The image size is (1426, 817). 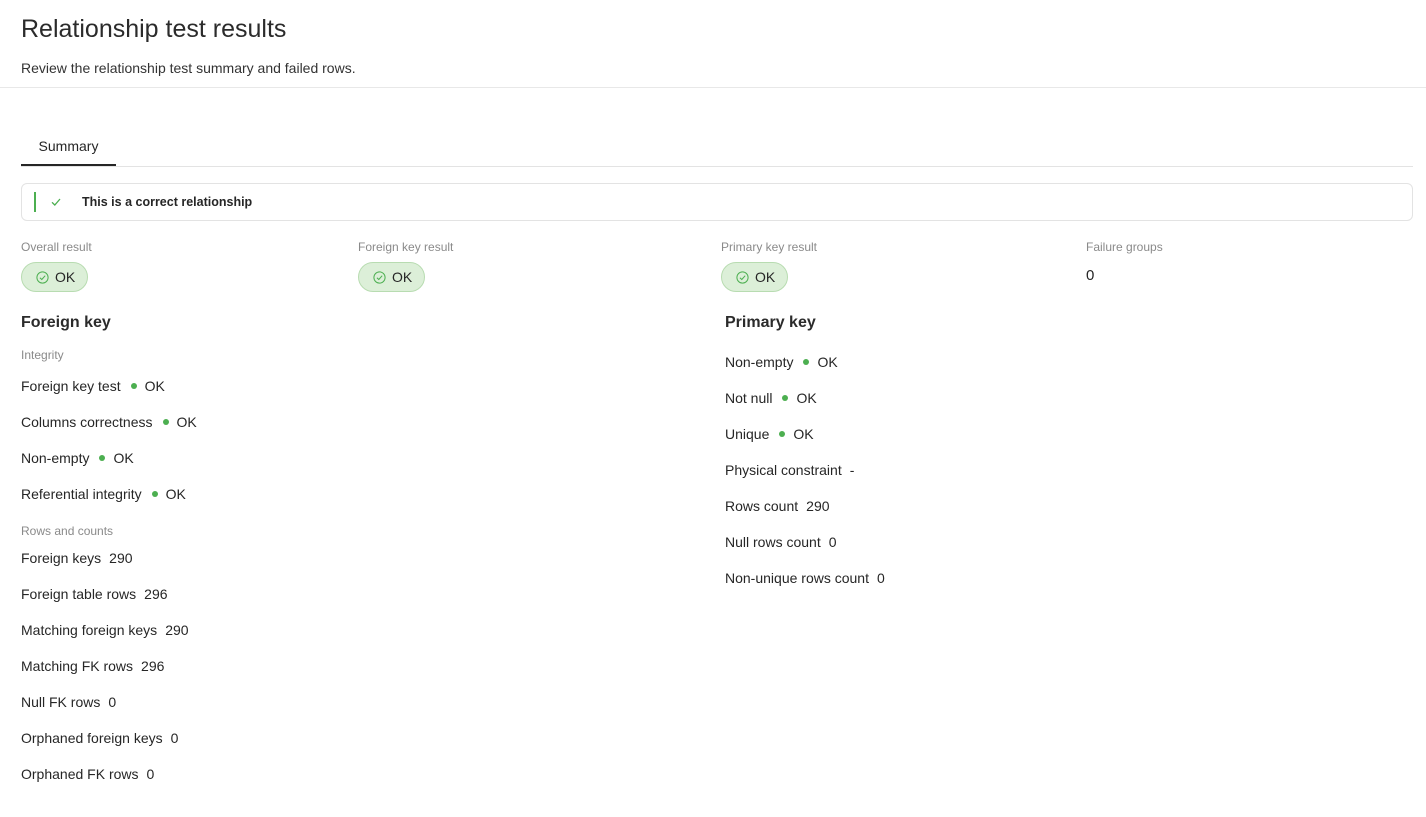 What do you see at coordinates (61, 702) in the screenshot?
I see `fk-count-label: Null FK rows` at bounding box center [61, 702].